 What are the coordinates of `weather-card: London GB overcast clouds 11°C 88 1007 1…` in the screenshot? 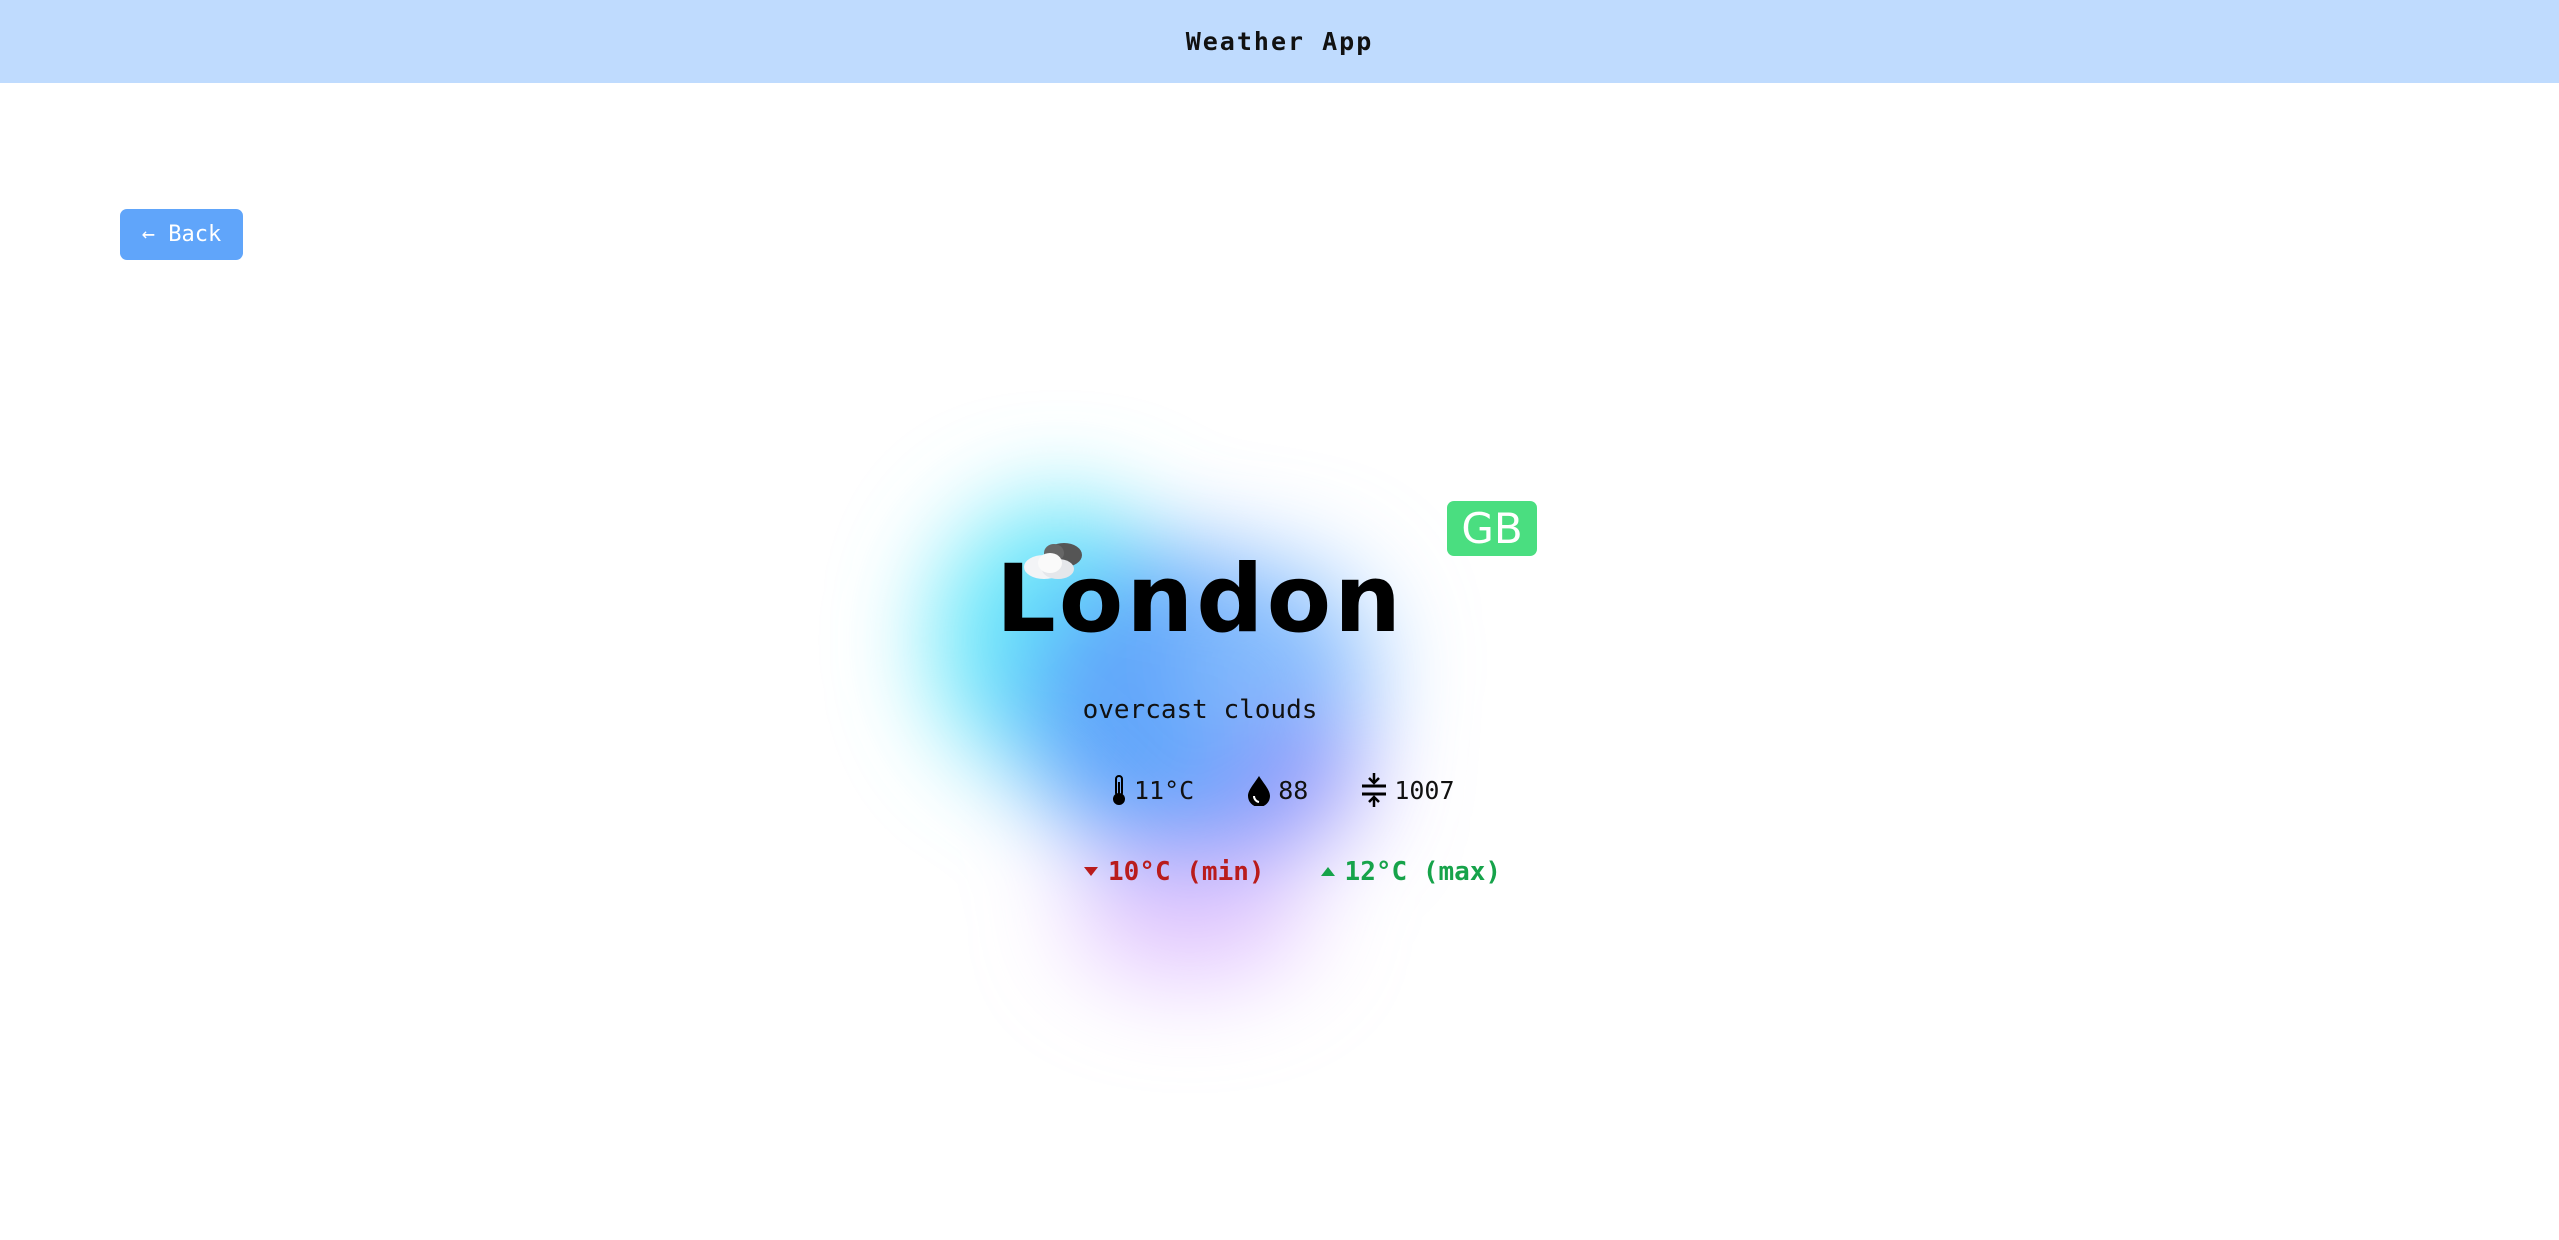 It's located at (1280, 710).